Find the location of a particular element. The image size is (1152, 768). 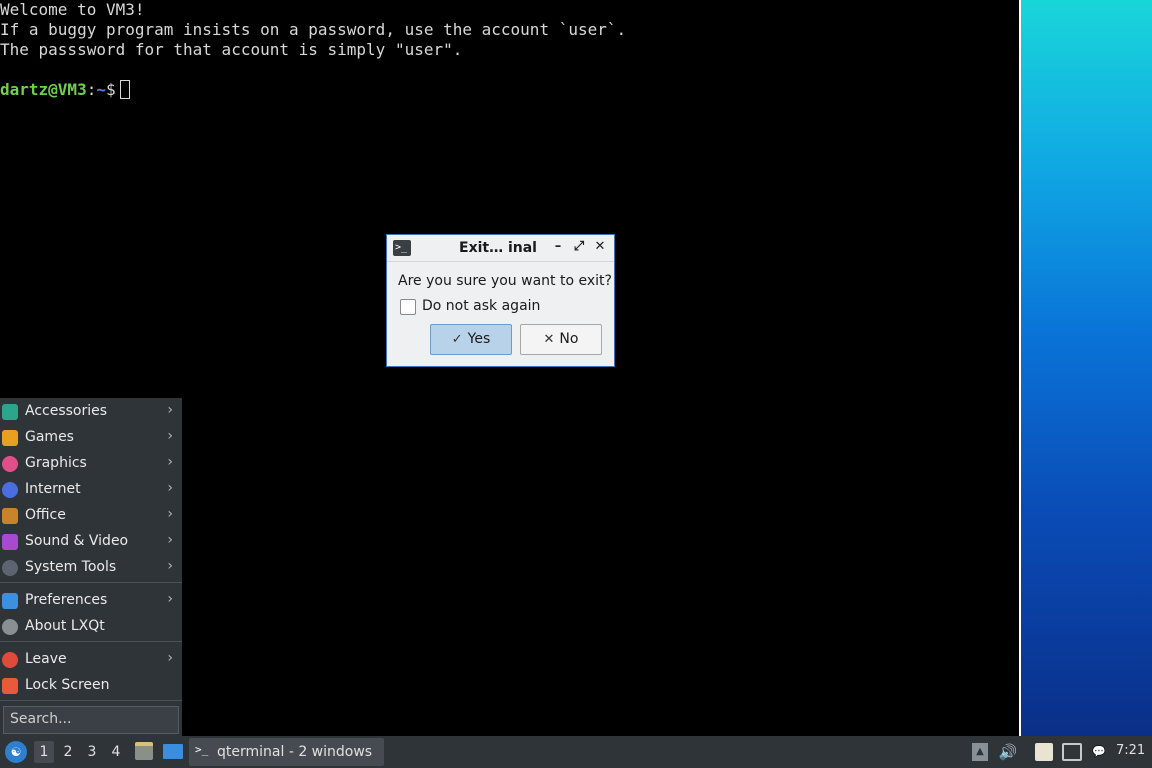

menu-item-games: Games › is located at coordinates (91, 438).